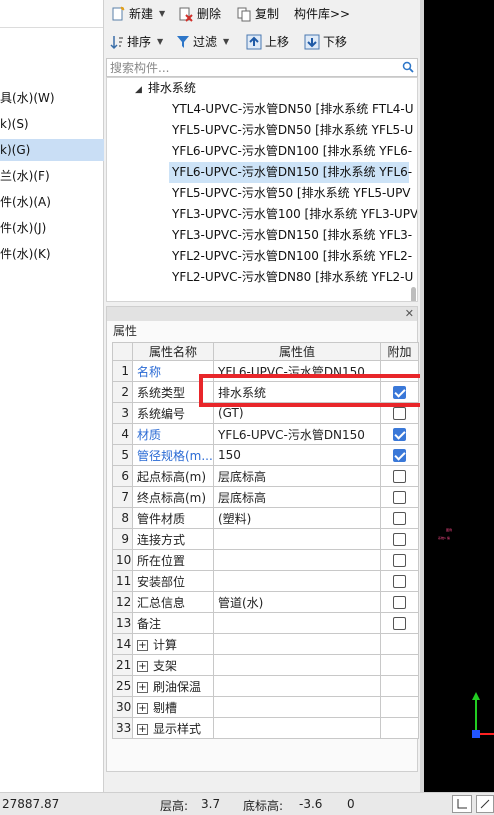  I want to click on tree-item: YTL4-UPVC-污水管DN50 [排水系统 FTL4-U, so click(291, 109).